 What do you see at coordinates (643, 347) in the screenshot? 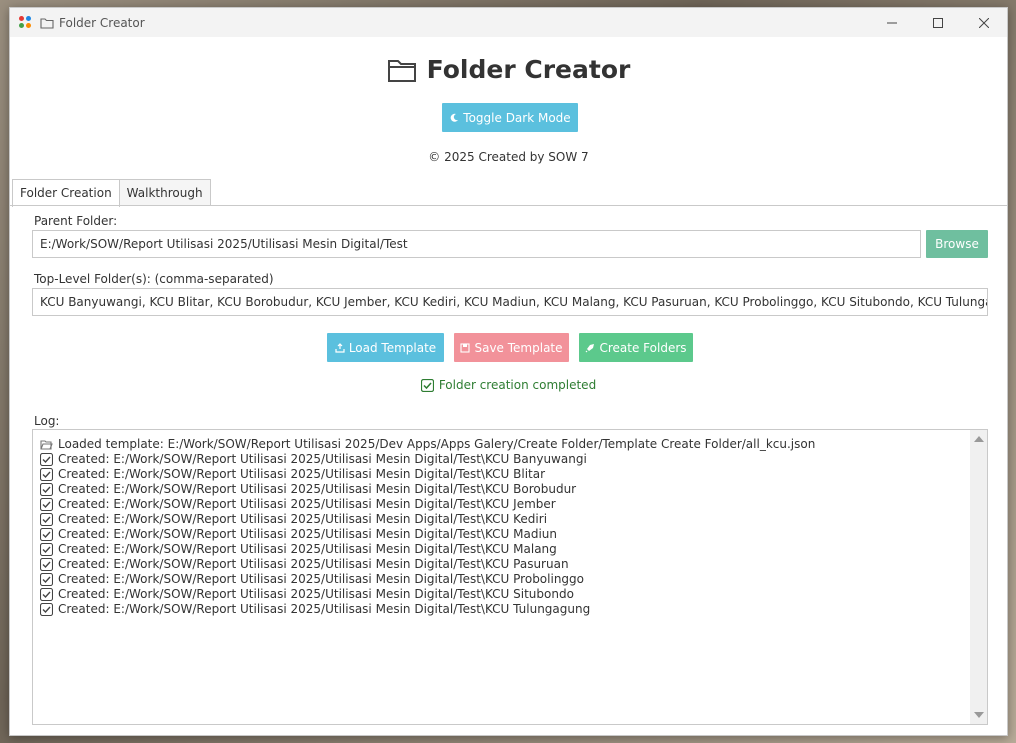
I see `create-folders-label: Create Folders` at bounding box center [643, 347].